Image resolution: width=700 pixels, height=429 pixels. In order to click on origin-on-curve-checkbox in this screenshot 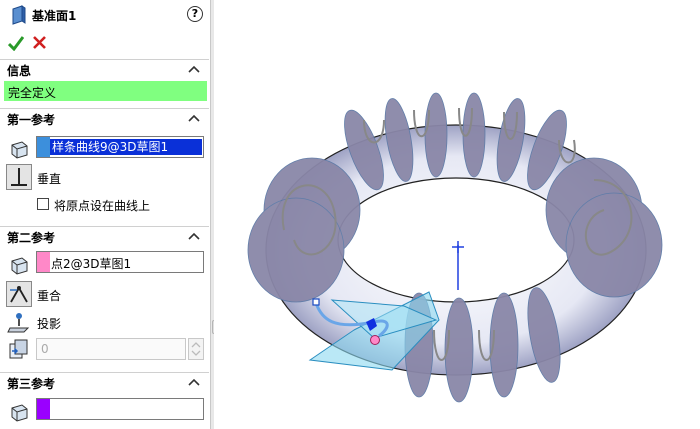, I will do `click(43, 204)`.